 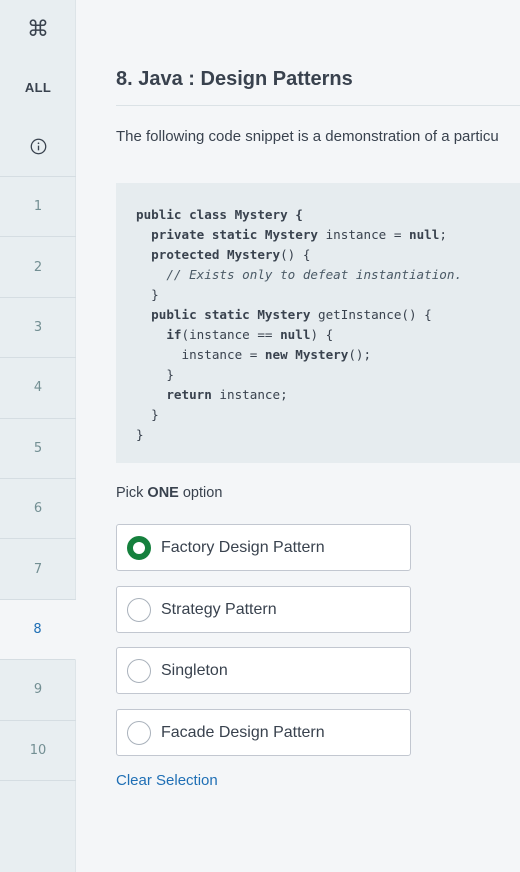 What do you see at coordinates (219, 609) in the screenshot?
I see `option-label: Strategy Pattern` at bounding box center [219, 609].